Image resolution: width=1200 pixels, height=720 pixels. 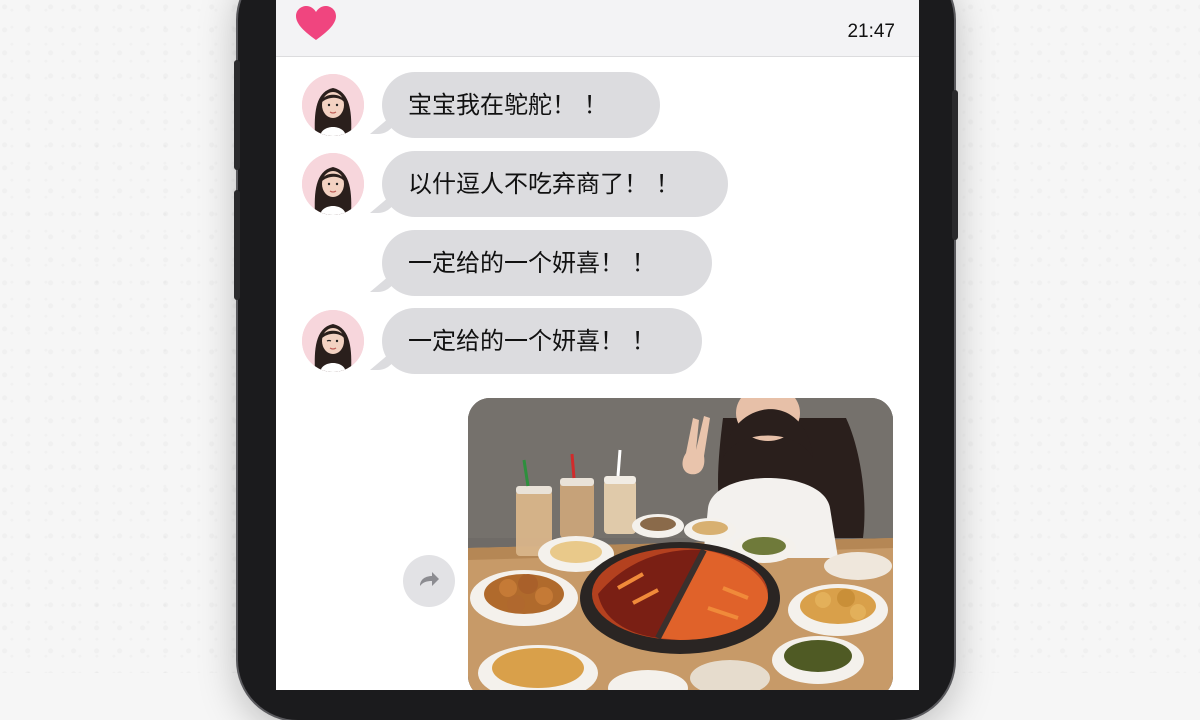 I want to click on message-bubble: 宝宝我在鸵舵！ ！, so click(x=521, y=105).